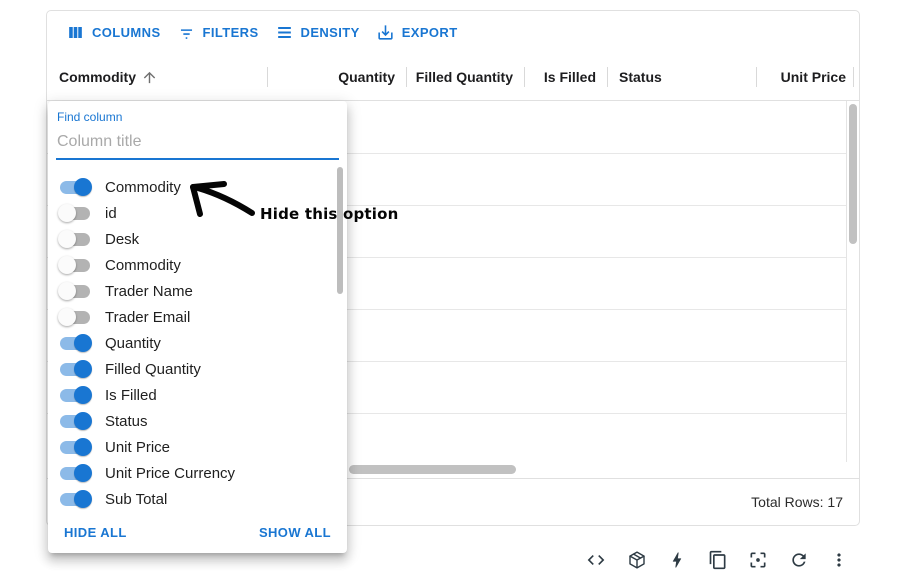 This screenshot has height=587, width=916. I want to click on density-button-label: DENSITY, so click(330, 32).